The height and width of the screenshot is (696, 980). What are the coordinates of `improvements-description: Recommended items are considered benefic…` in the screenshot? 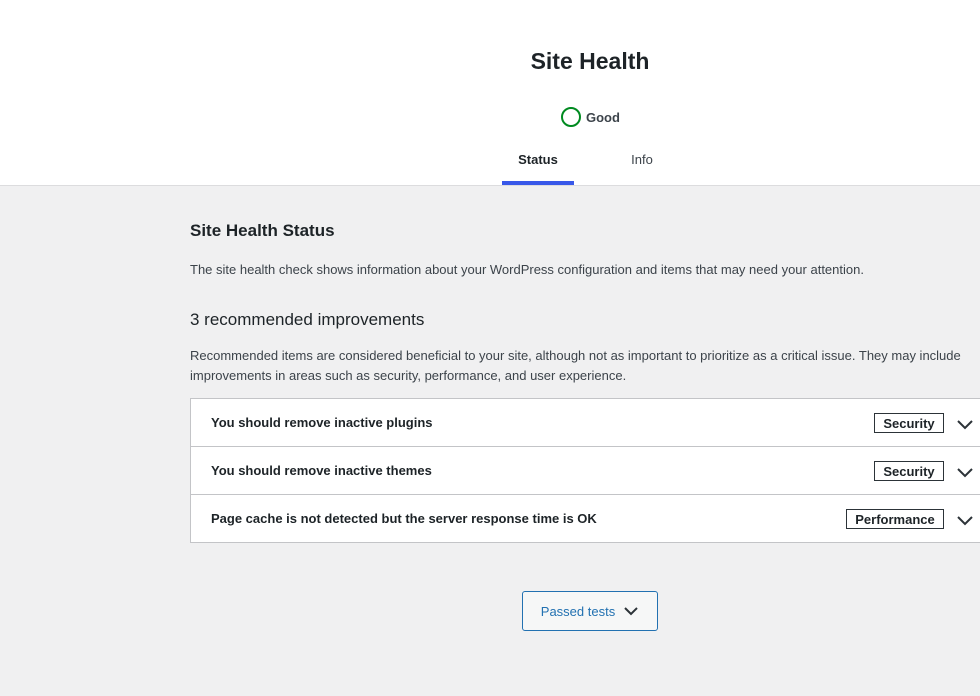 It's located at (575, 365).